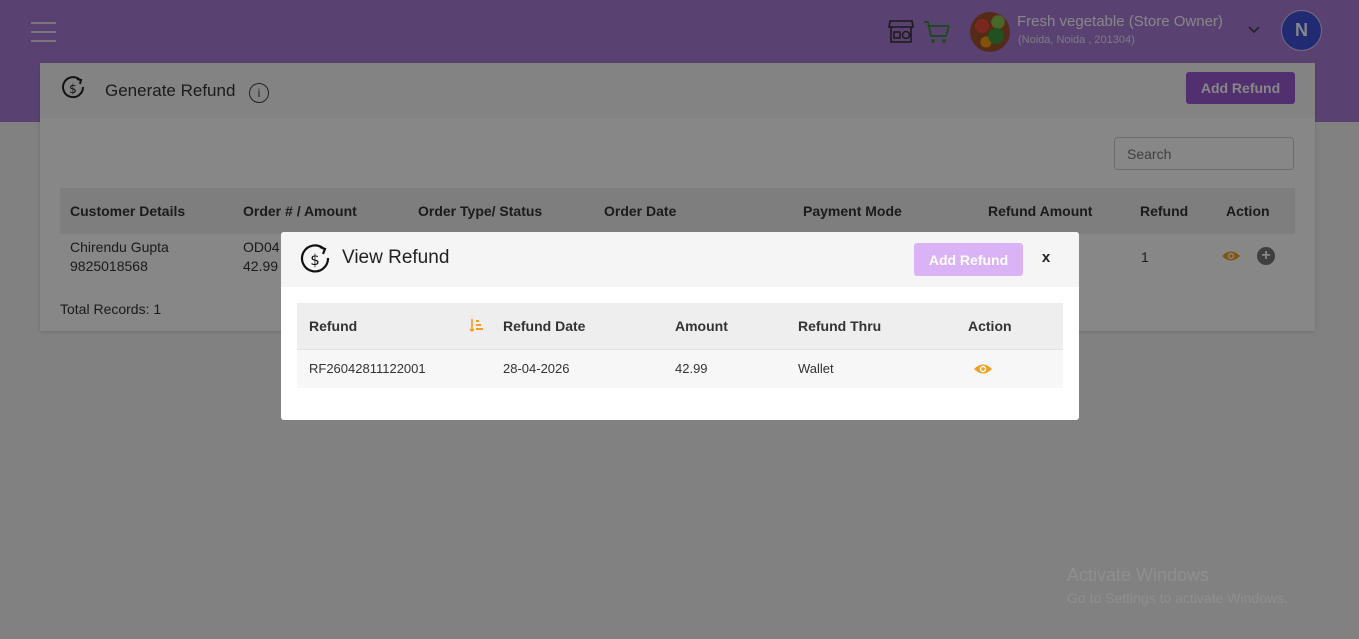 This screenshot has width=1359, height=639. I want to click on close-button: x, so click(1046, 259).